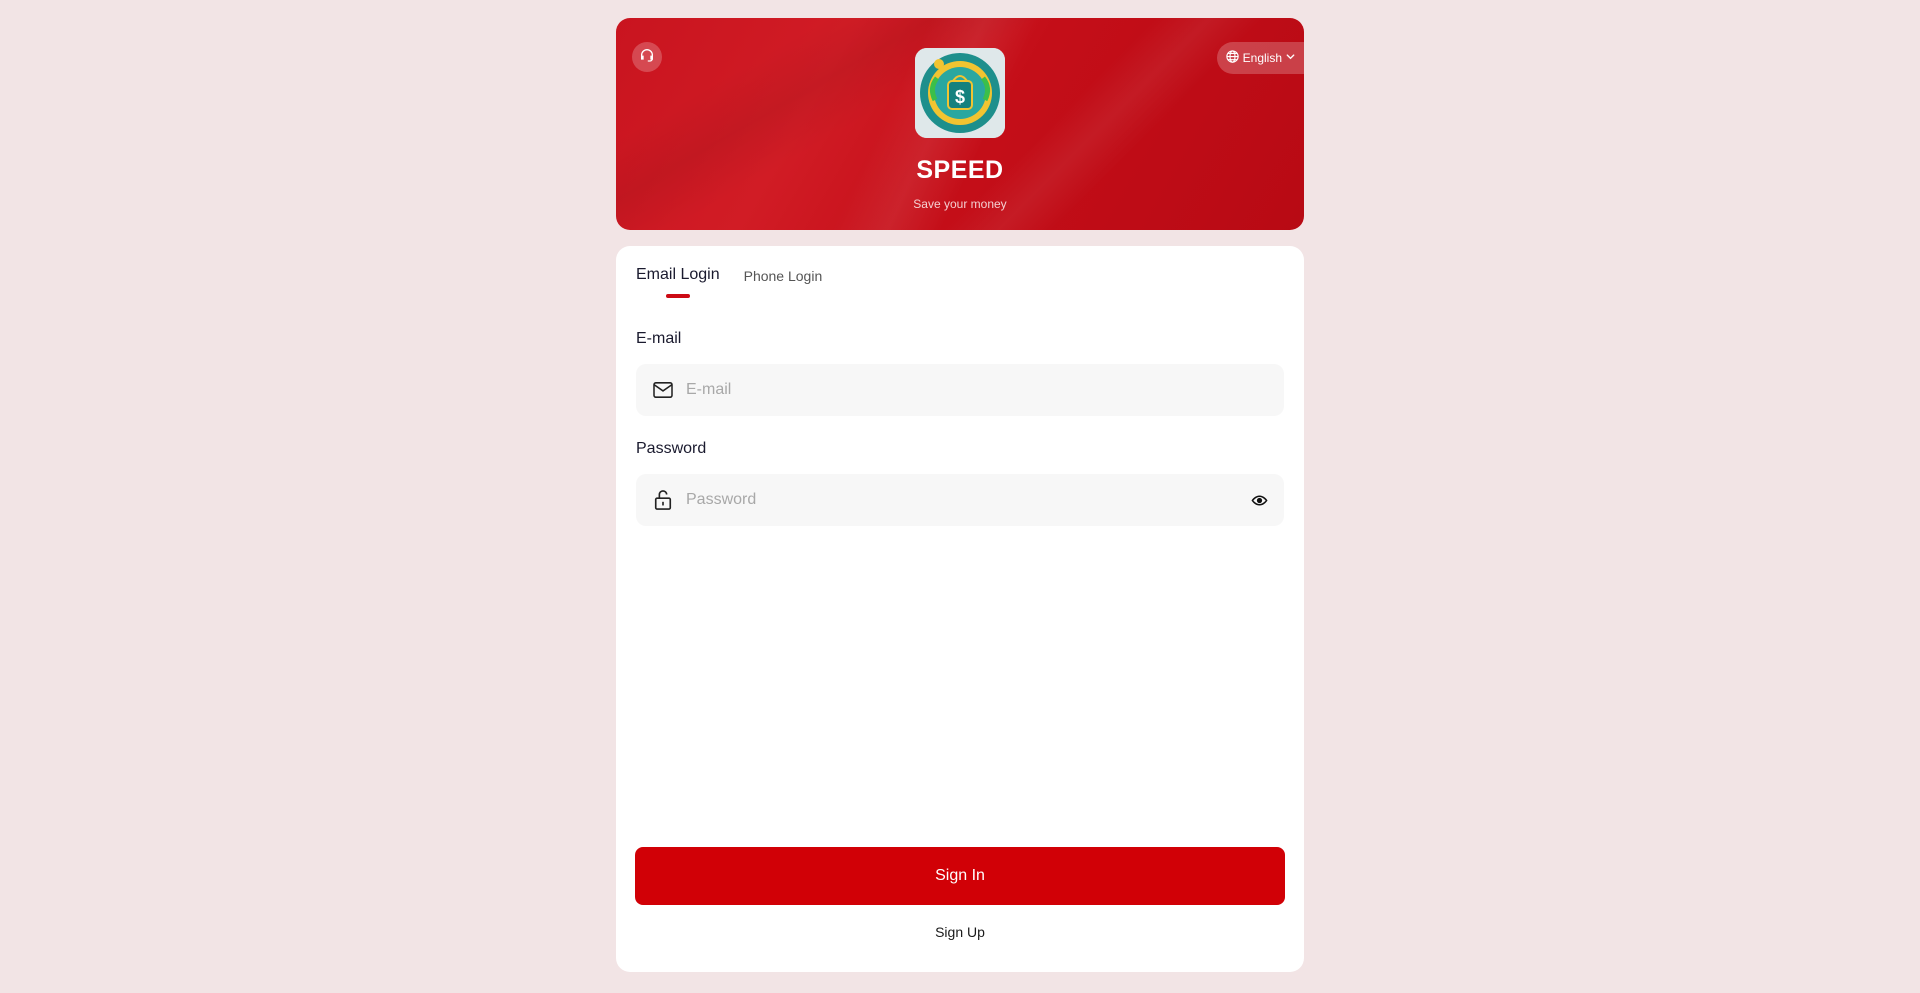 The image size is (1920, 993). What do you see at coordinates (659, 338) in the screenshot?
I see `email-label: E-mail` at bounding box center [659, 338].